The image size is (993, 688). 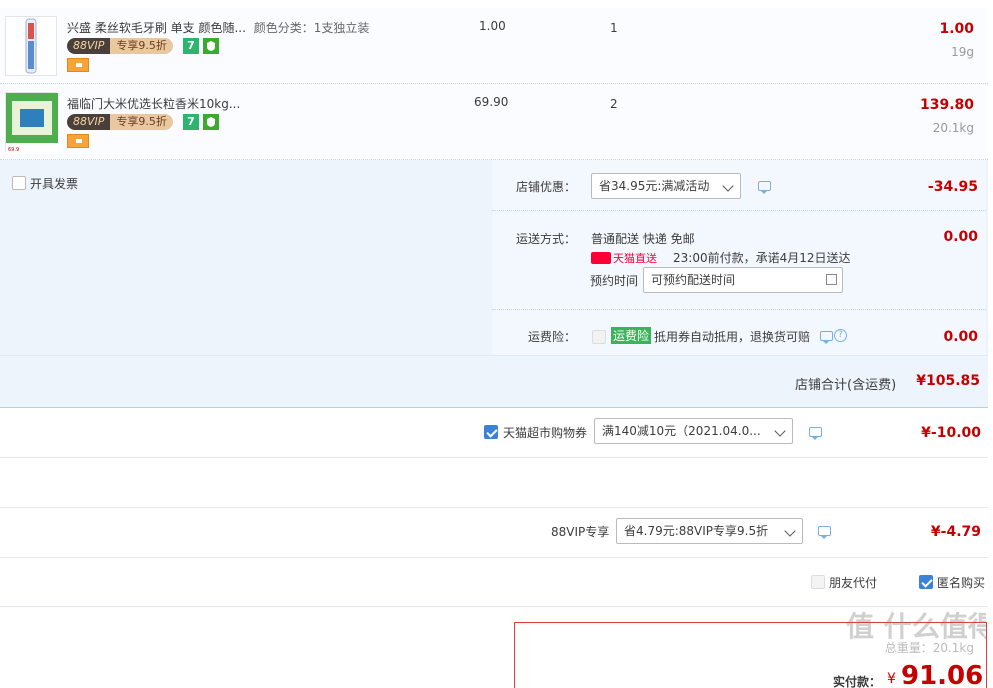 What do you see at coordinates (643, 239) in the screenshot?
I see `shipping-method: 普通配送 快递 免邮` at bounding box center [643, 239].